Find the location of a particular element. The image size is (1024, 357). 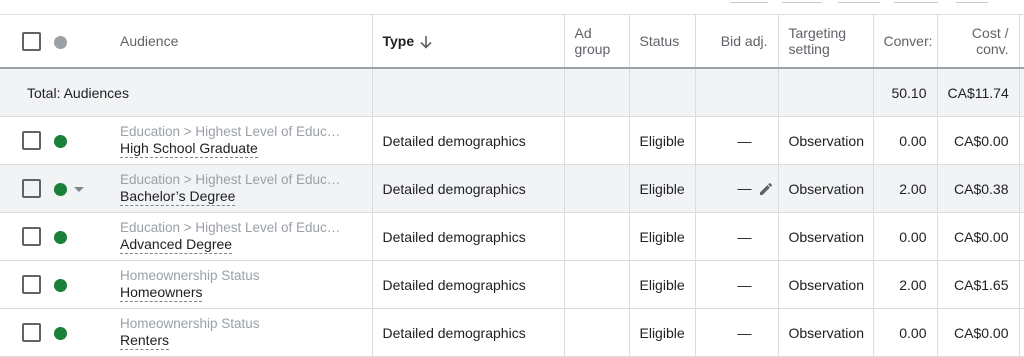

select-all-cell is located at coordinates (25, 41).